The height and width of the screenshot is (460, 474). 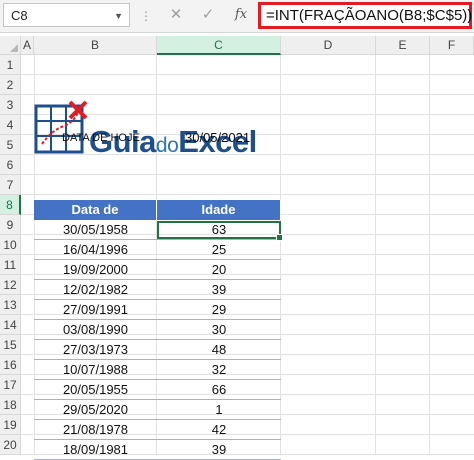 I want to click on birthdate-cell: 19/09/2000, so click(x=95, y=270).